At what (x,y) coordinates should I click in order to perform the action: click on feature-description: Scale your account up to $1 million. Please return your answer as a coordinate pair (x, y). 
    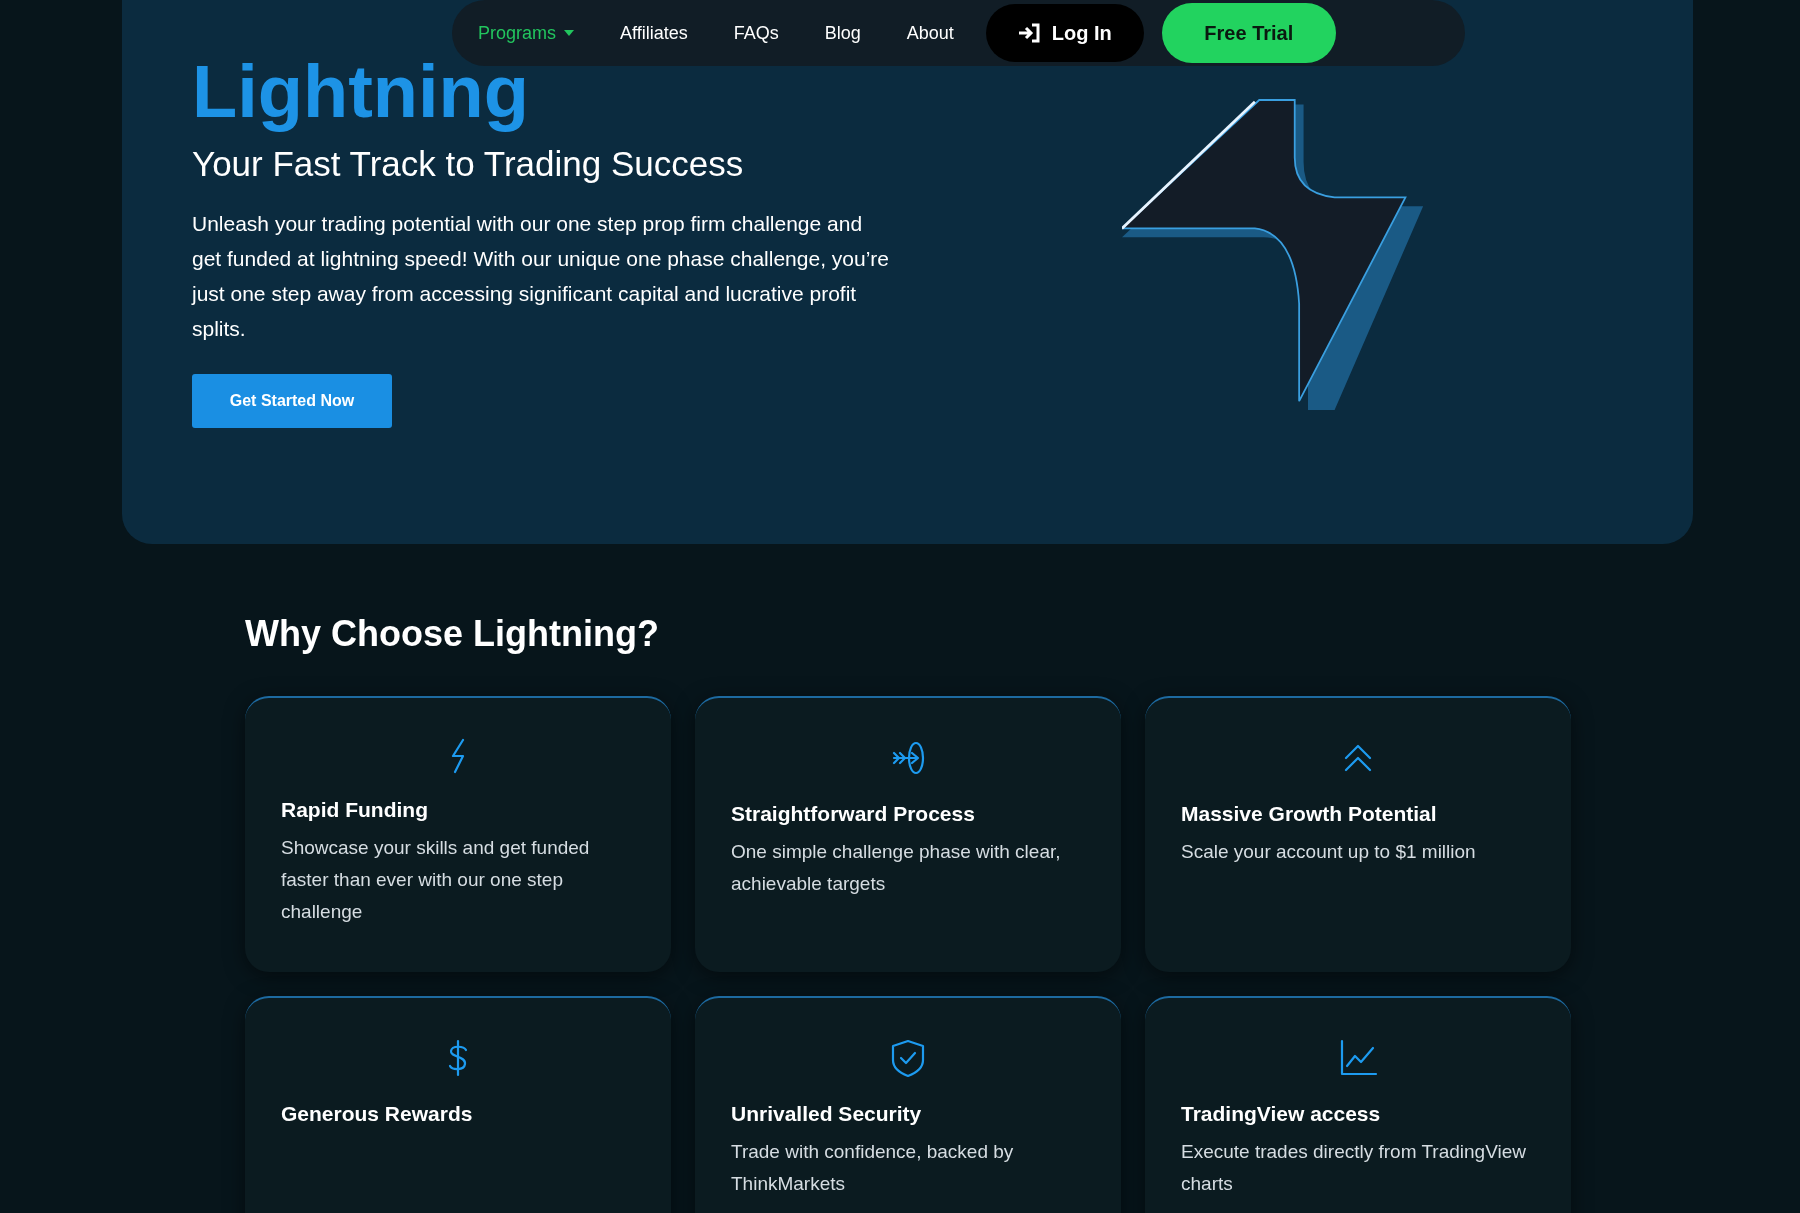
    Looking at the image, I should click on (1329, 851).